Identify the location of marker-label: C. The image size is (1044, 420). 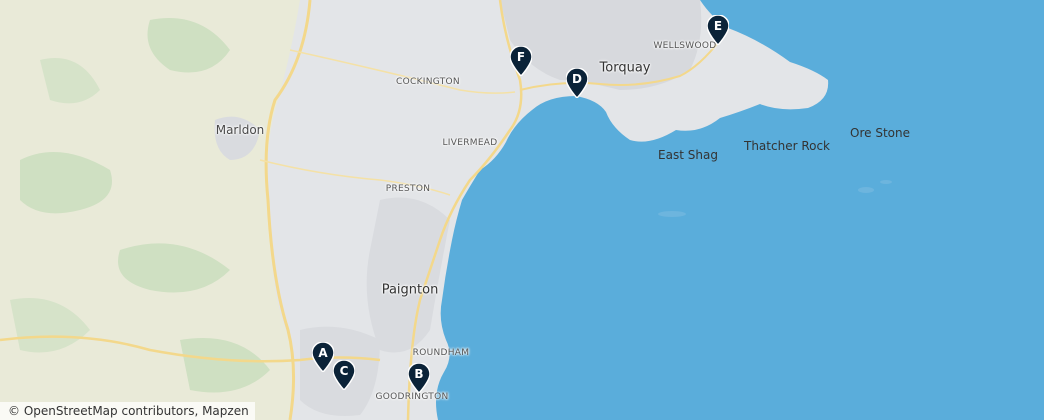
(344, 371).